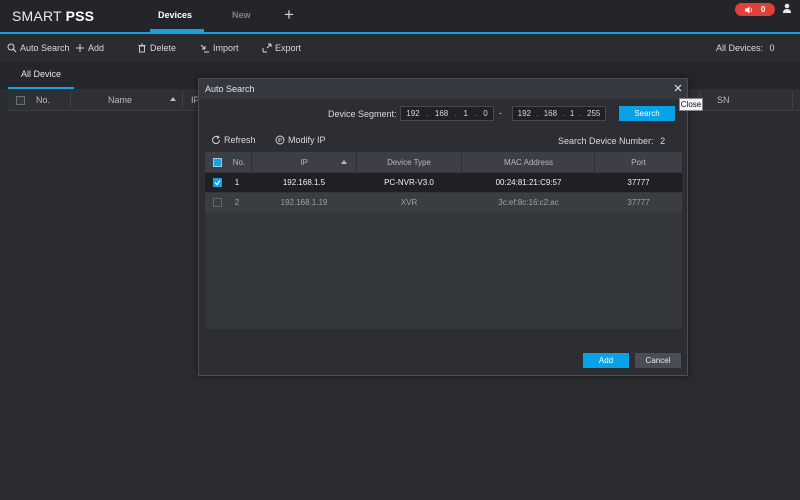  I want to click on ip-octet: 0, so click(485, 113).